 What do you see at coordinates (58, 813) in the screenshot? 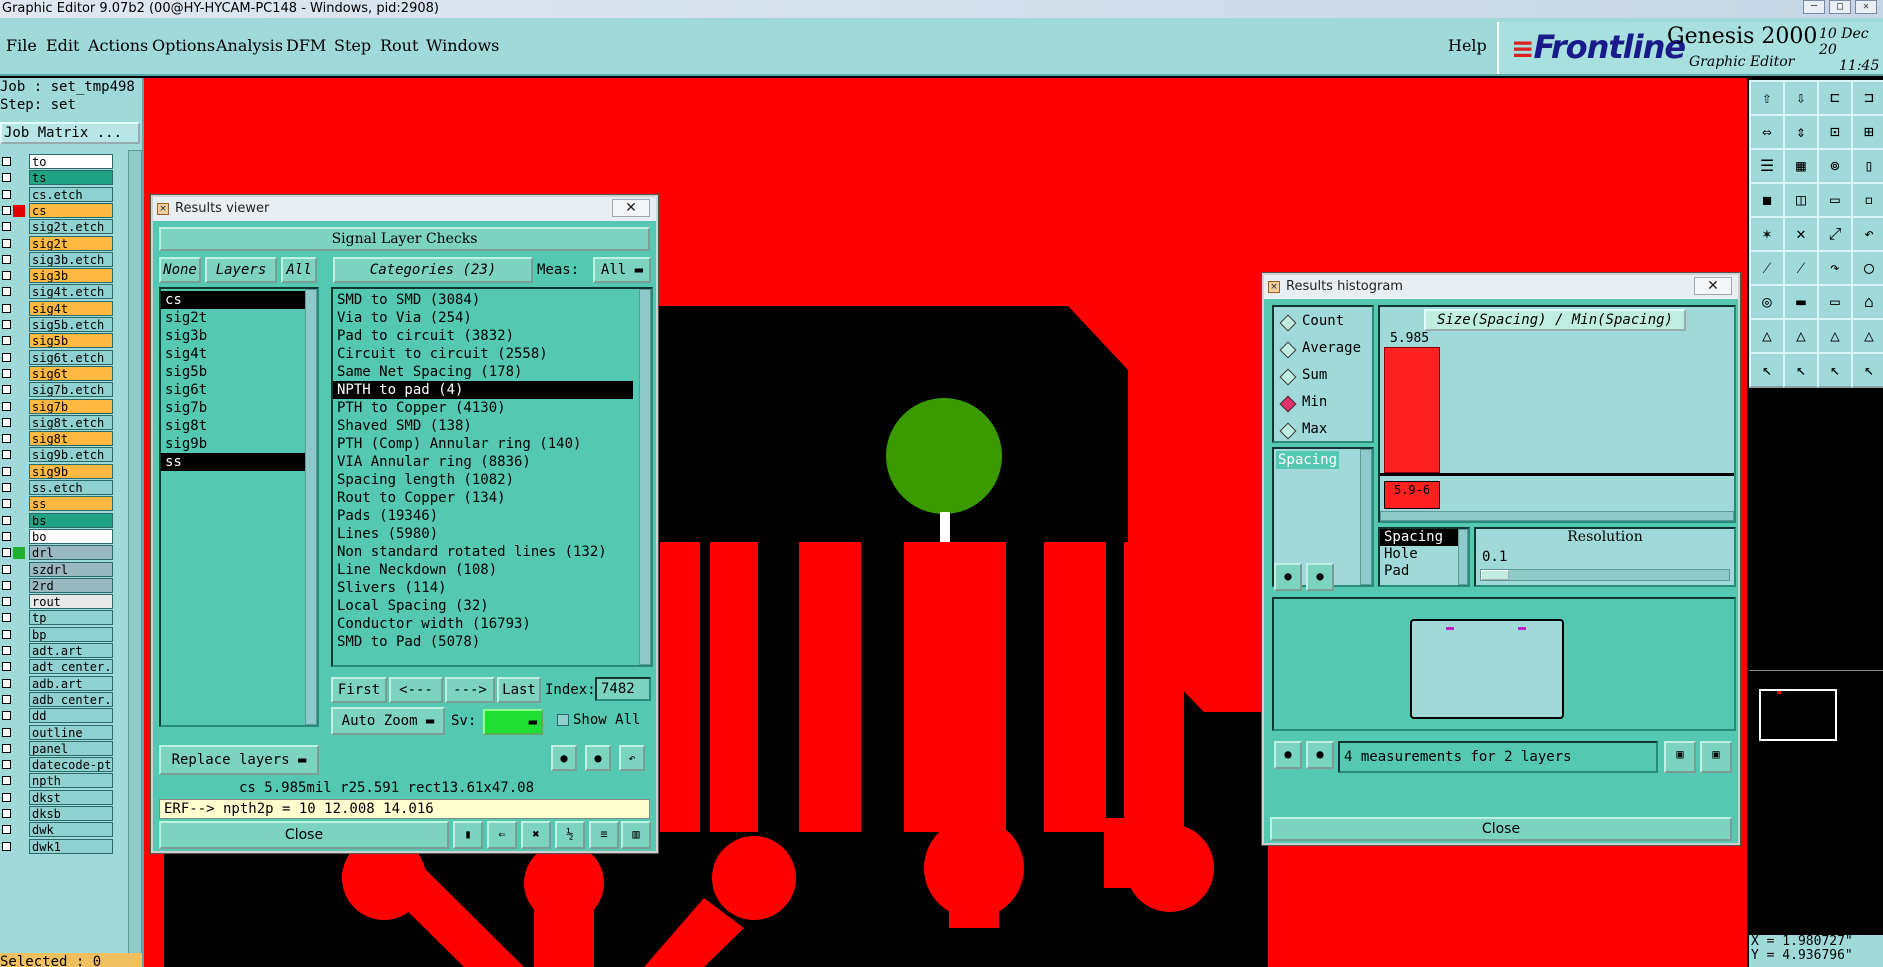
I see `layer-row: dksb` at bounding box center [58, 813].